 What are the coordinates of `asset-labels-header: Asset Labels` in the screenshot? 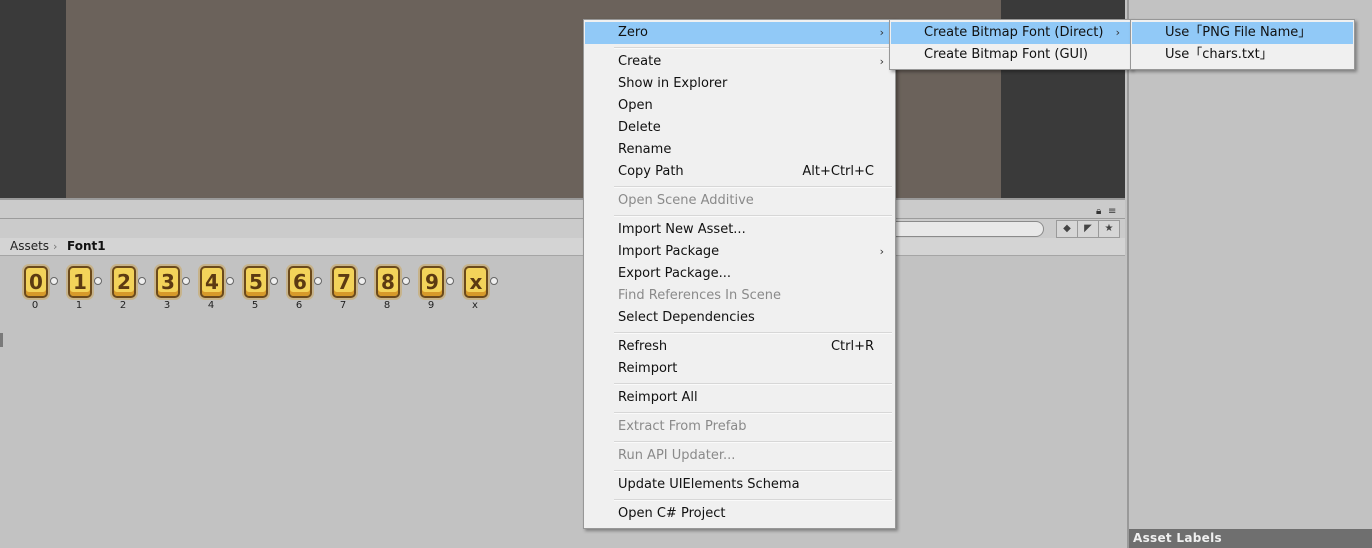 It's located at (1250, 538).